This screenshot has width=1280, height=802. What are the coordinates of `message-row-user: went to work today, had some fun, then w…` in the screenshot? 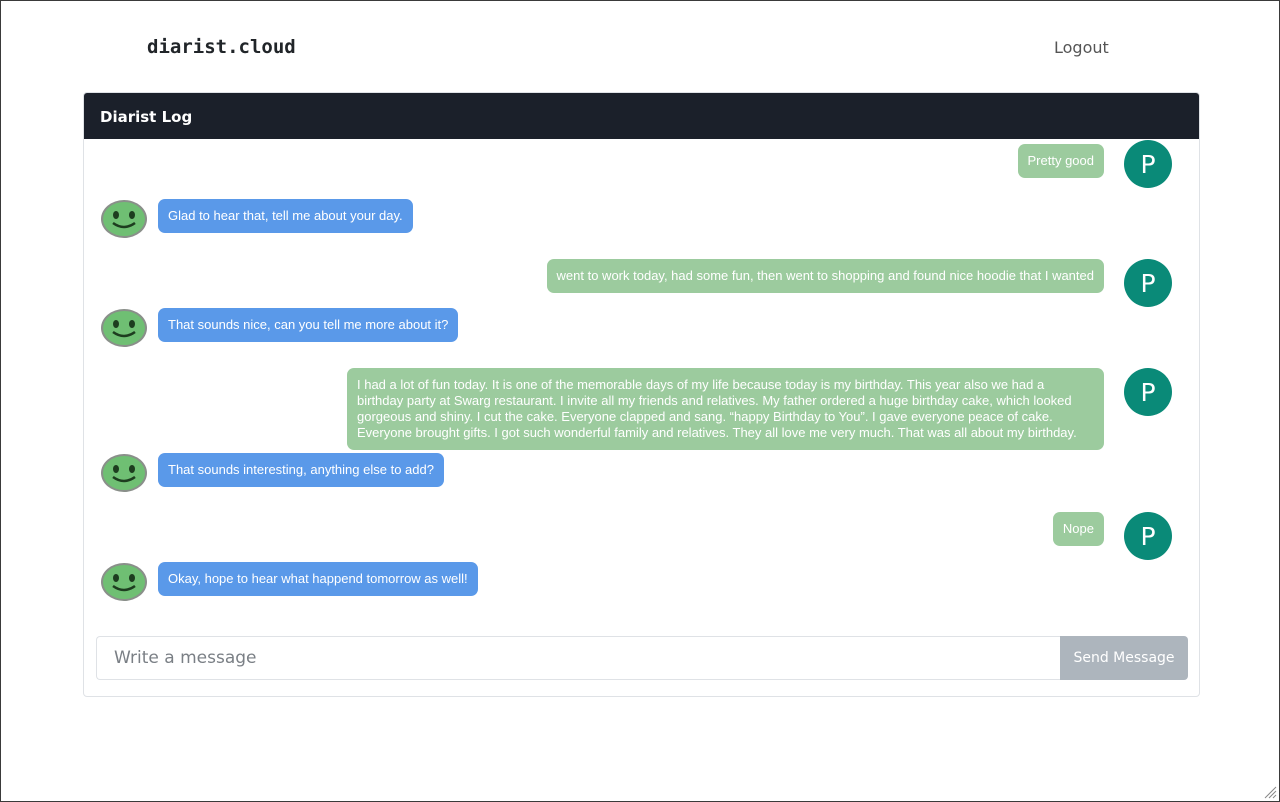 It's located at (641, 278).